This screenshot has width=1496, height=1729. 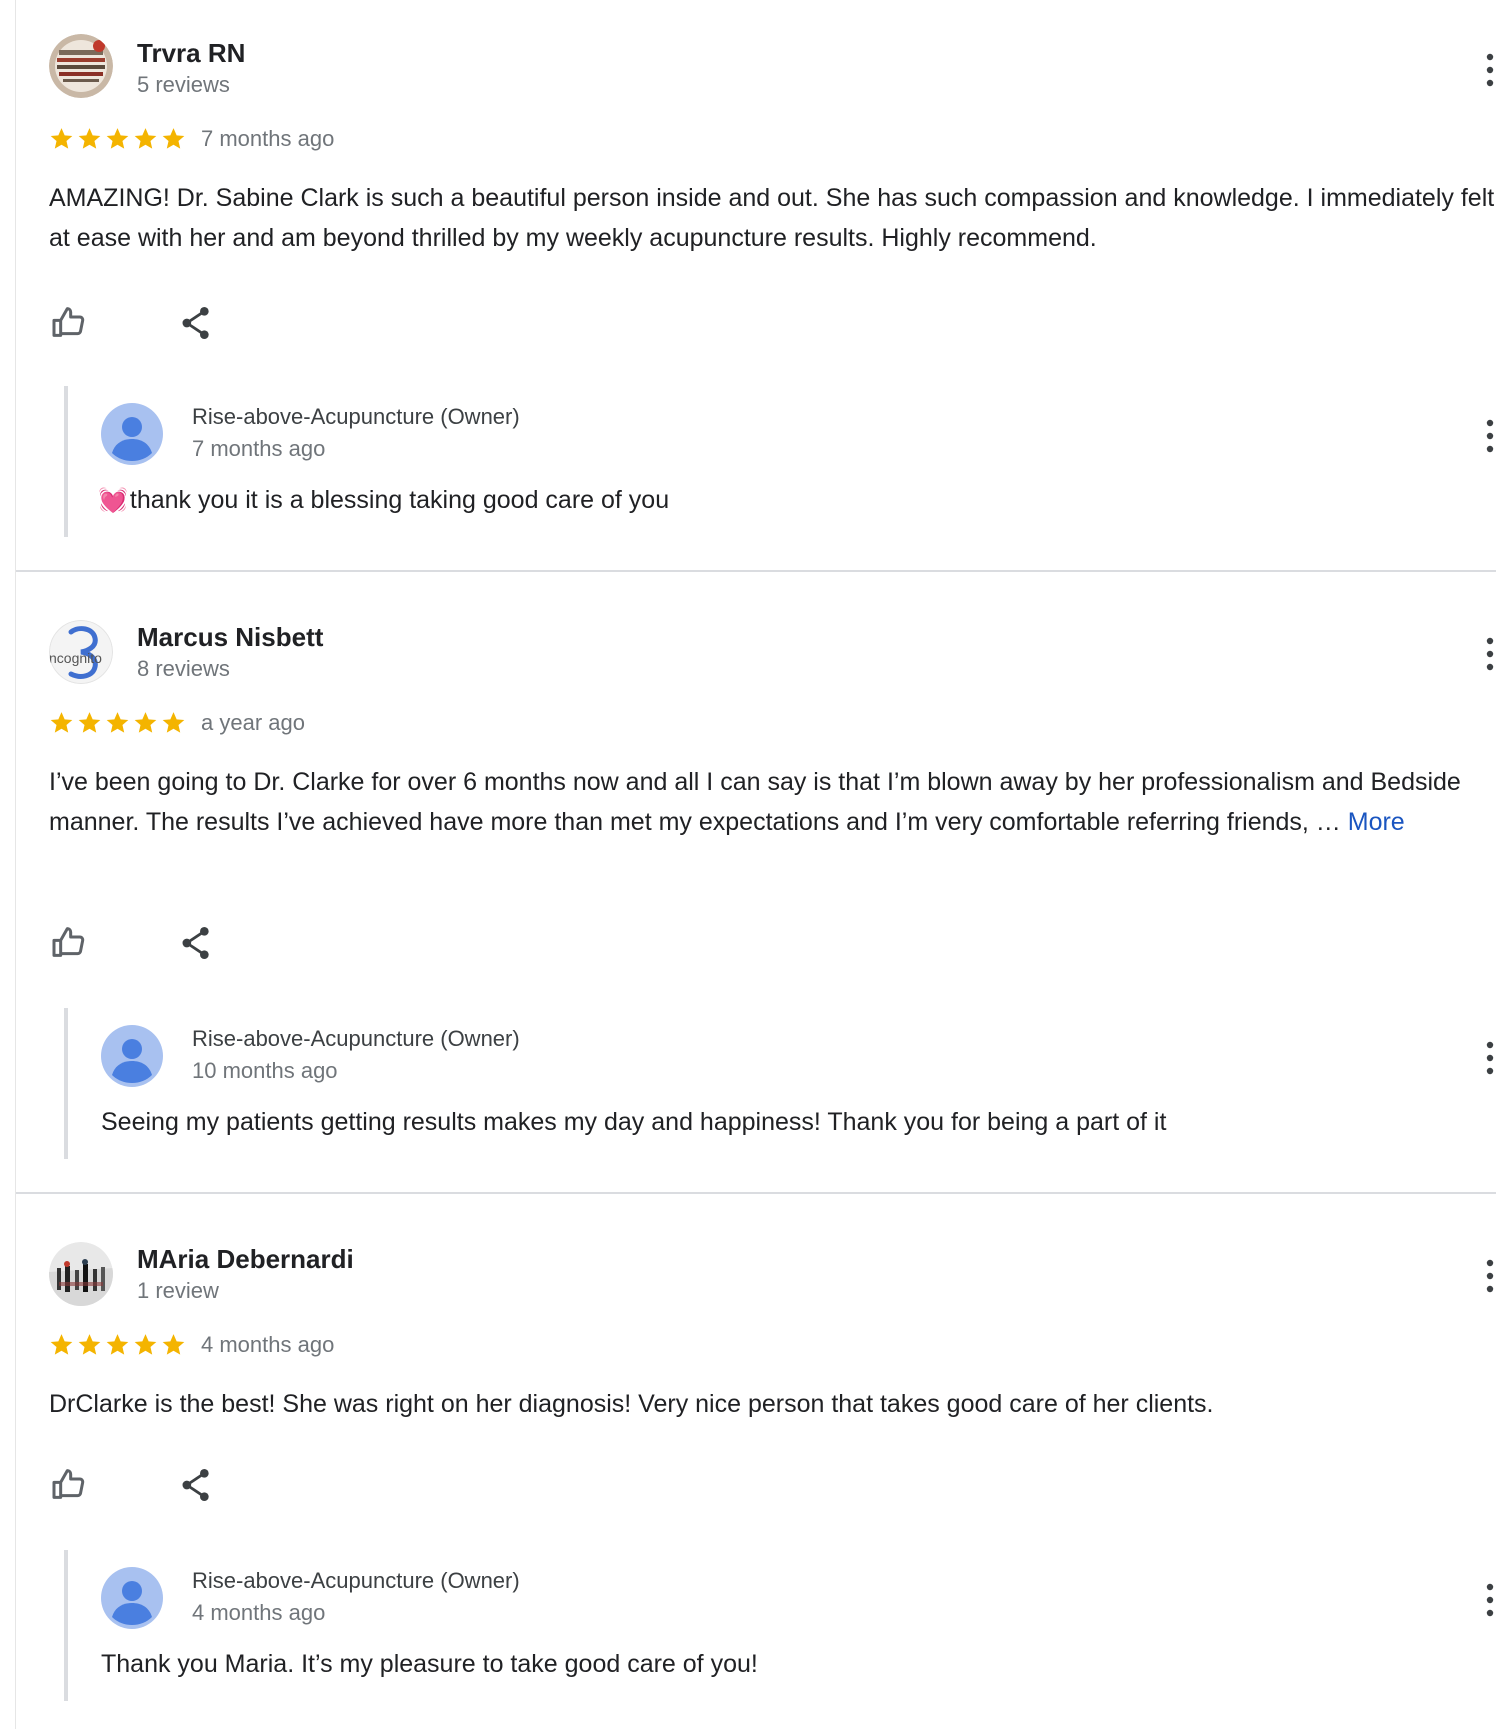 I want to click on reviewer-review-count: 1 review, so click(x=178, y=1290).